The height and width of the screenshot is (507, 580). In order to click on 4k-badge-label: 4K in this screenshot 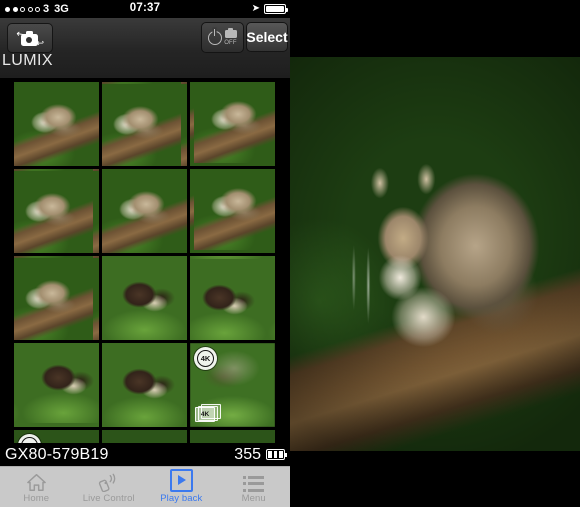, I will do `click(205, 358)`.